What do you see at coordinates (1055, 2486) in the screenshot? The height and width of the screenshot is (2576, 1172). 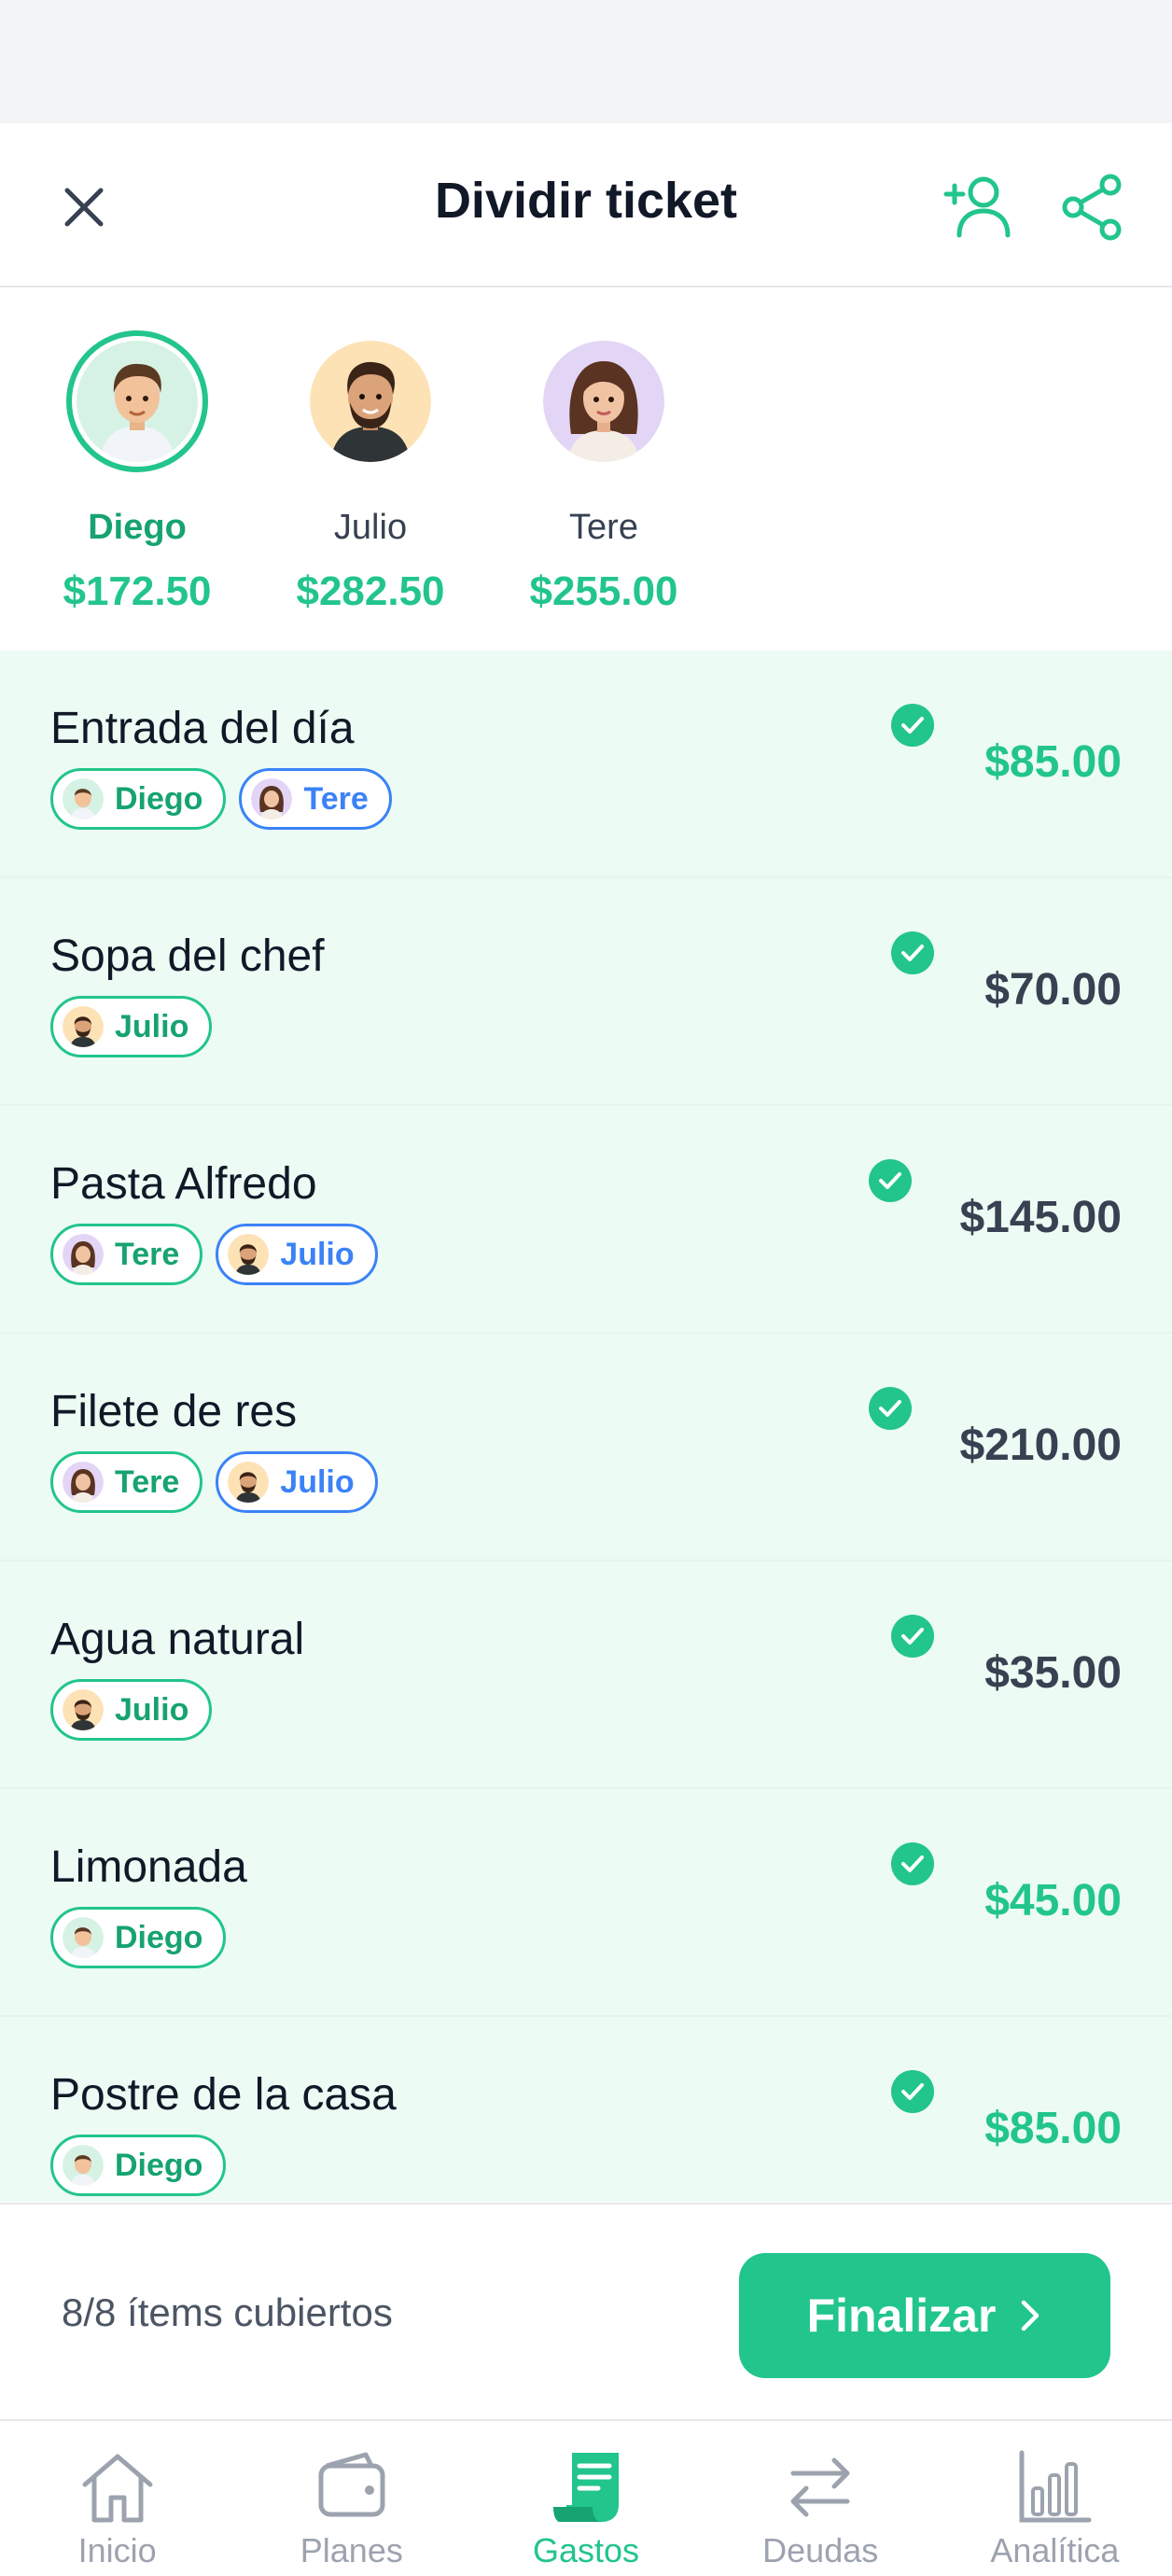 I see `bar-chart-icon` at bounding box center [1055, 2486].